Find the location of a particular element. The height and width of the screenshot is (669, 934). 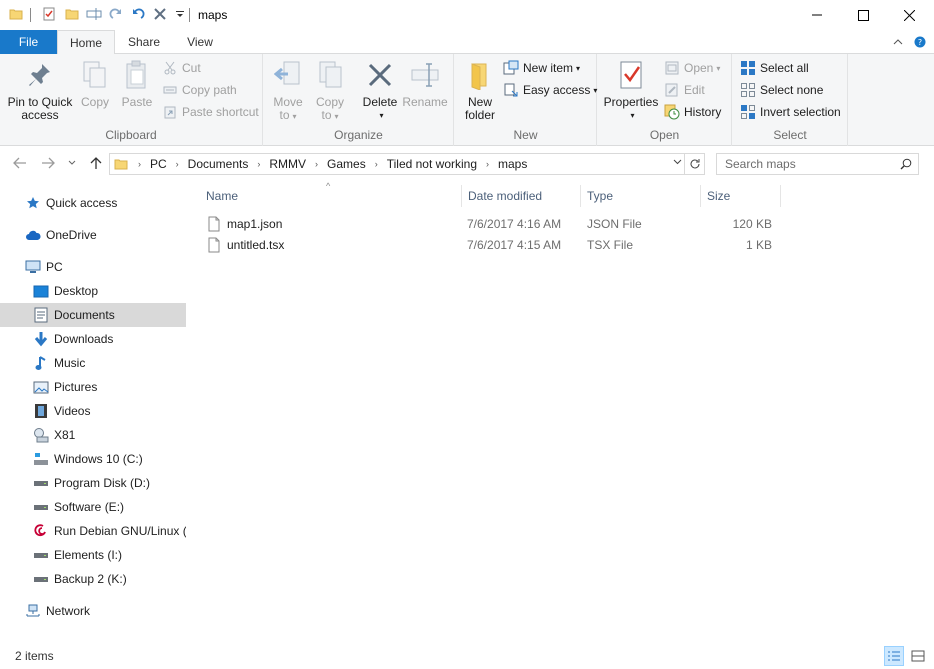

new-folder-button: New folder is located at coordinates (480, 90).